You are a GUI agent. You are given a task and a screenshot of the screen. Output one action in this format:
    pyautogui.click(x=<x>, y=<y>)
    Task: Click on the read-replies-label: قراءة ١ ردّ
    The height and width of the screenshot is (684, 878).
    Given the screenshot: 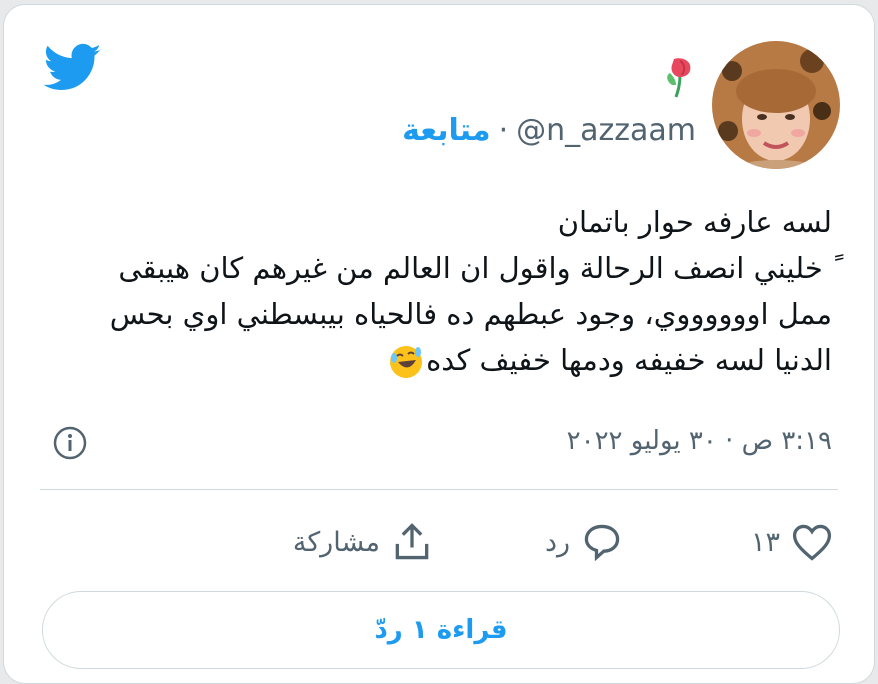 What is the action you would take?
    pyautogui.click(x=441, y=630)
    